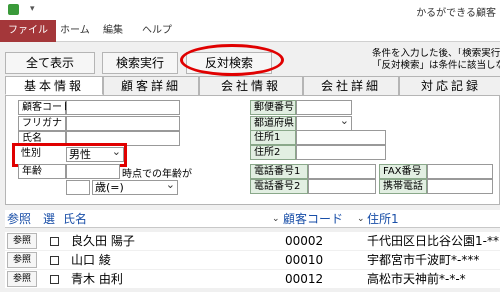 The height and width of the screenshot is (292, 500). What do you see at coordinates (250, 31) in the screenshot?
I see `ribbon: ファイル ホーム 編集 ヘルプ` at bounding box center [250, 31].